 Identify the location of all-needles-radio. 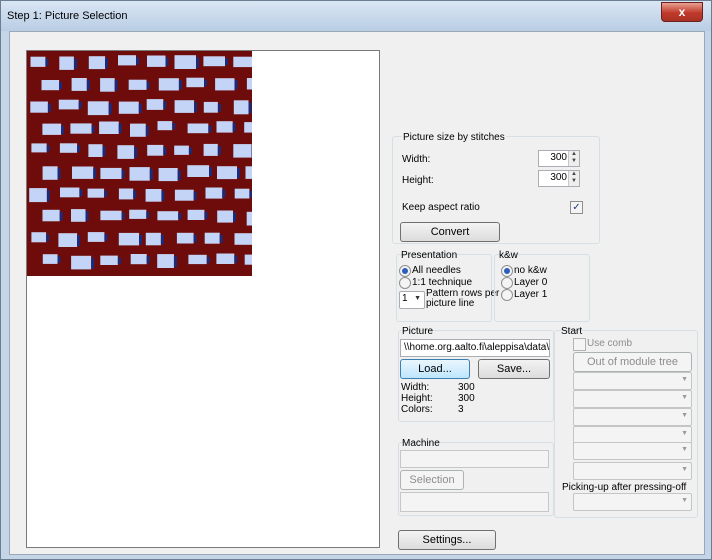
(405, 271).